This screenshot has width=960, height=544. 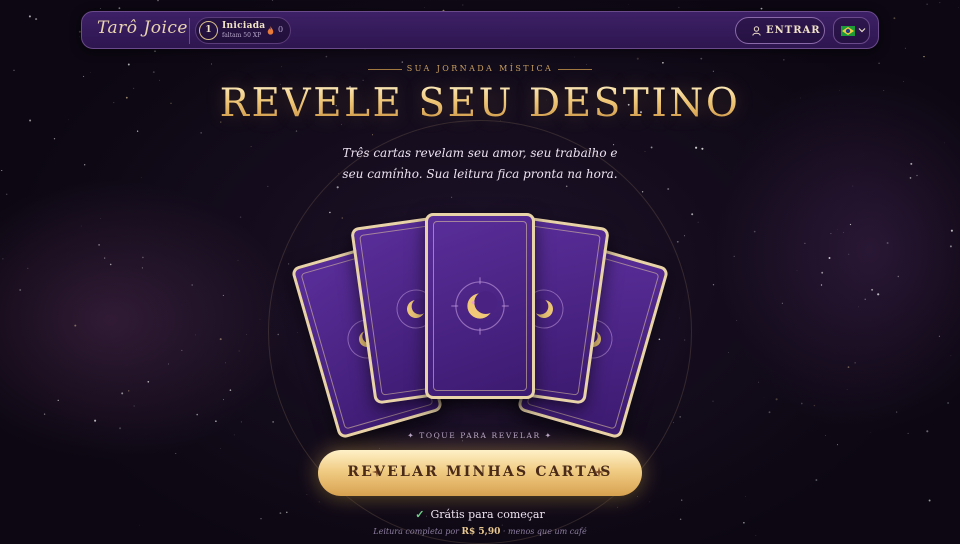 I want to click on reveal-cards-button: REVELAR MINHAS CARTAS, so click(x=480, y=473).